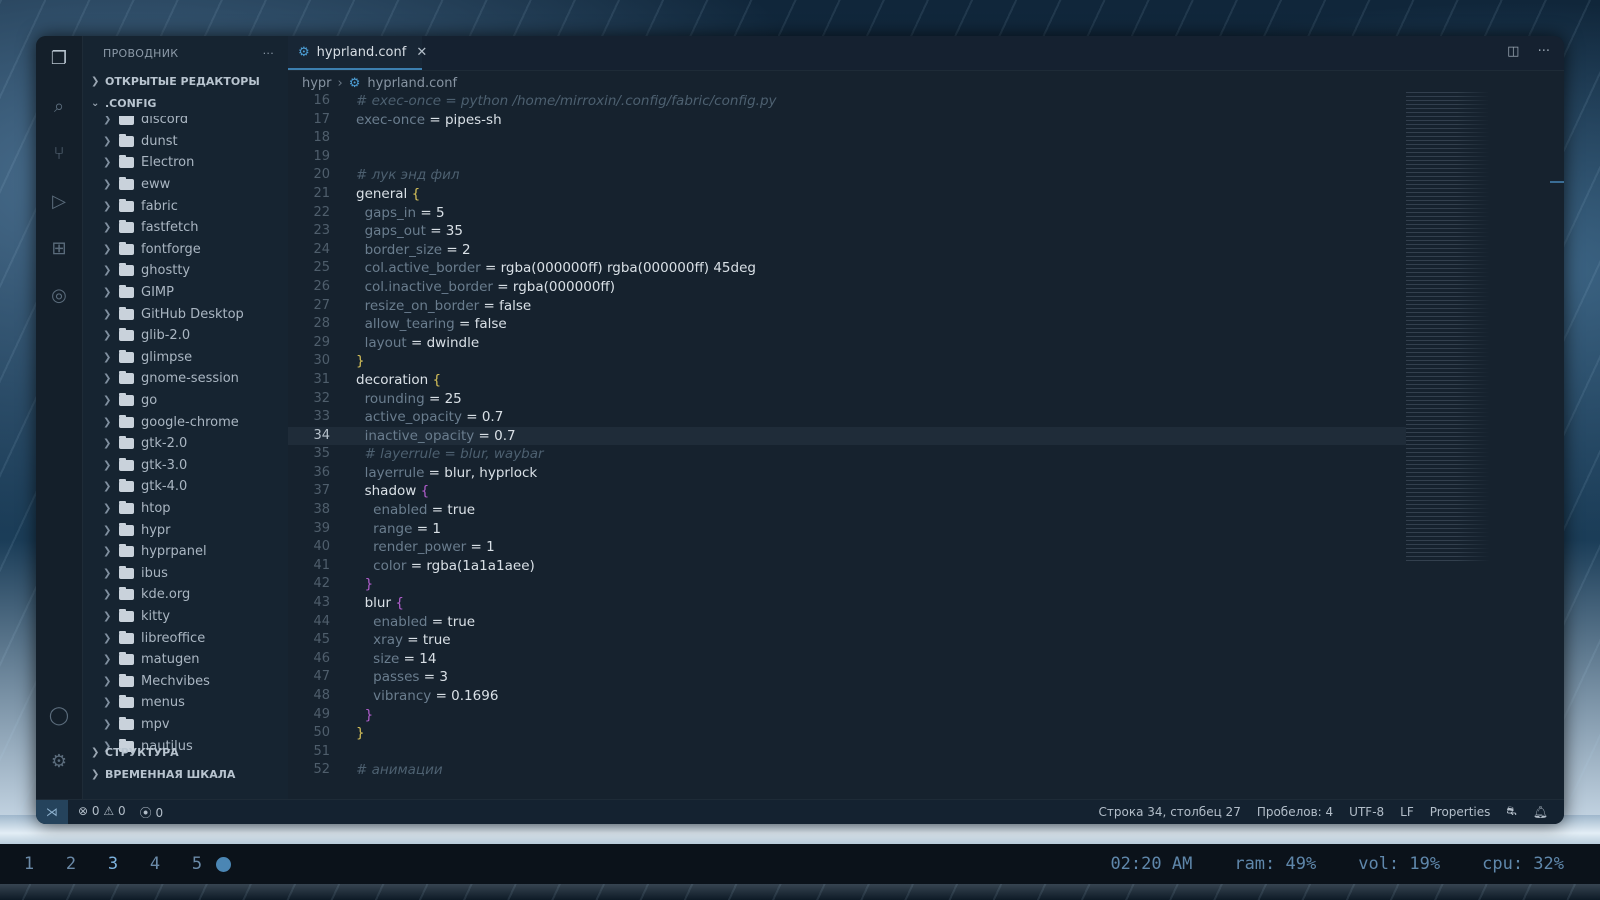 The width and height of the screenshot is (1600, 900). I want to click on outline-section: ❯ СТРУКТУРА, so click(185, 752).